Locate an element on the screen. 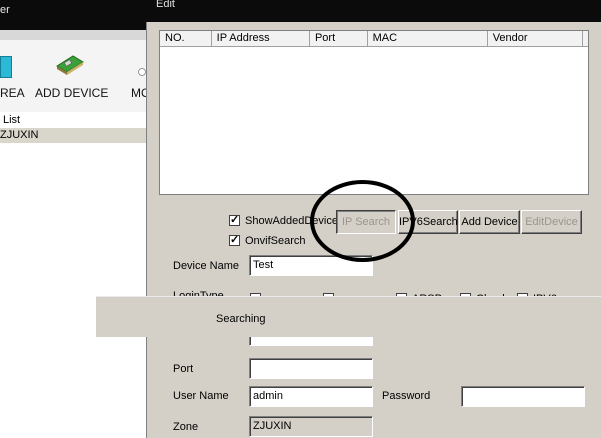  password-input is located at coordinates (523, 396).